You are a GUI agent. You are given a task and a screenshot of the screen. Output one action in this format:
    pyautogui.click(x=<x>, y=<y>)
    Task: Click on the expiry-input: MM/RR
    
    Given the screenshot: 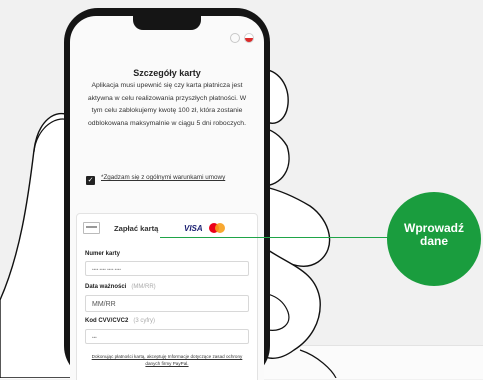 What is the action you would take?
    pyautogui.click(x=167, y=303)
    